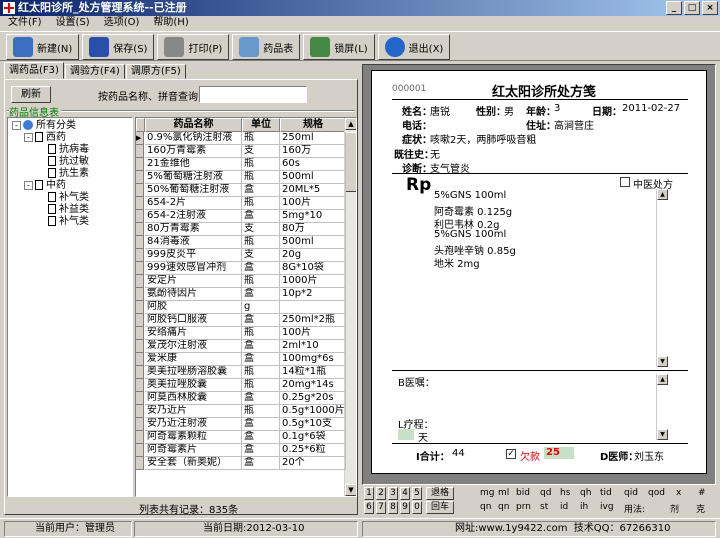 The image size is (720, 538). What do you see at coordinates (700, 508) in the screenshot?
I see `usage-gram: 克` at bounding box center [700, 508].